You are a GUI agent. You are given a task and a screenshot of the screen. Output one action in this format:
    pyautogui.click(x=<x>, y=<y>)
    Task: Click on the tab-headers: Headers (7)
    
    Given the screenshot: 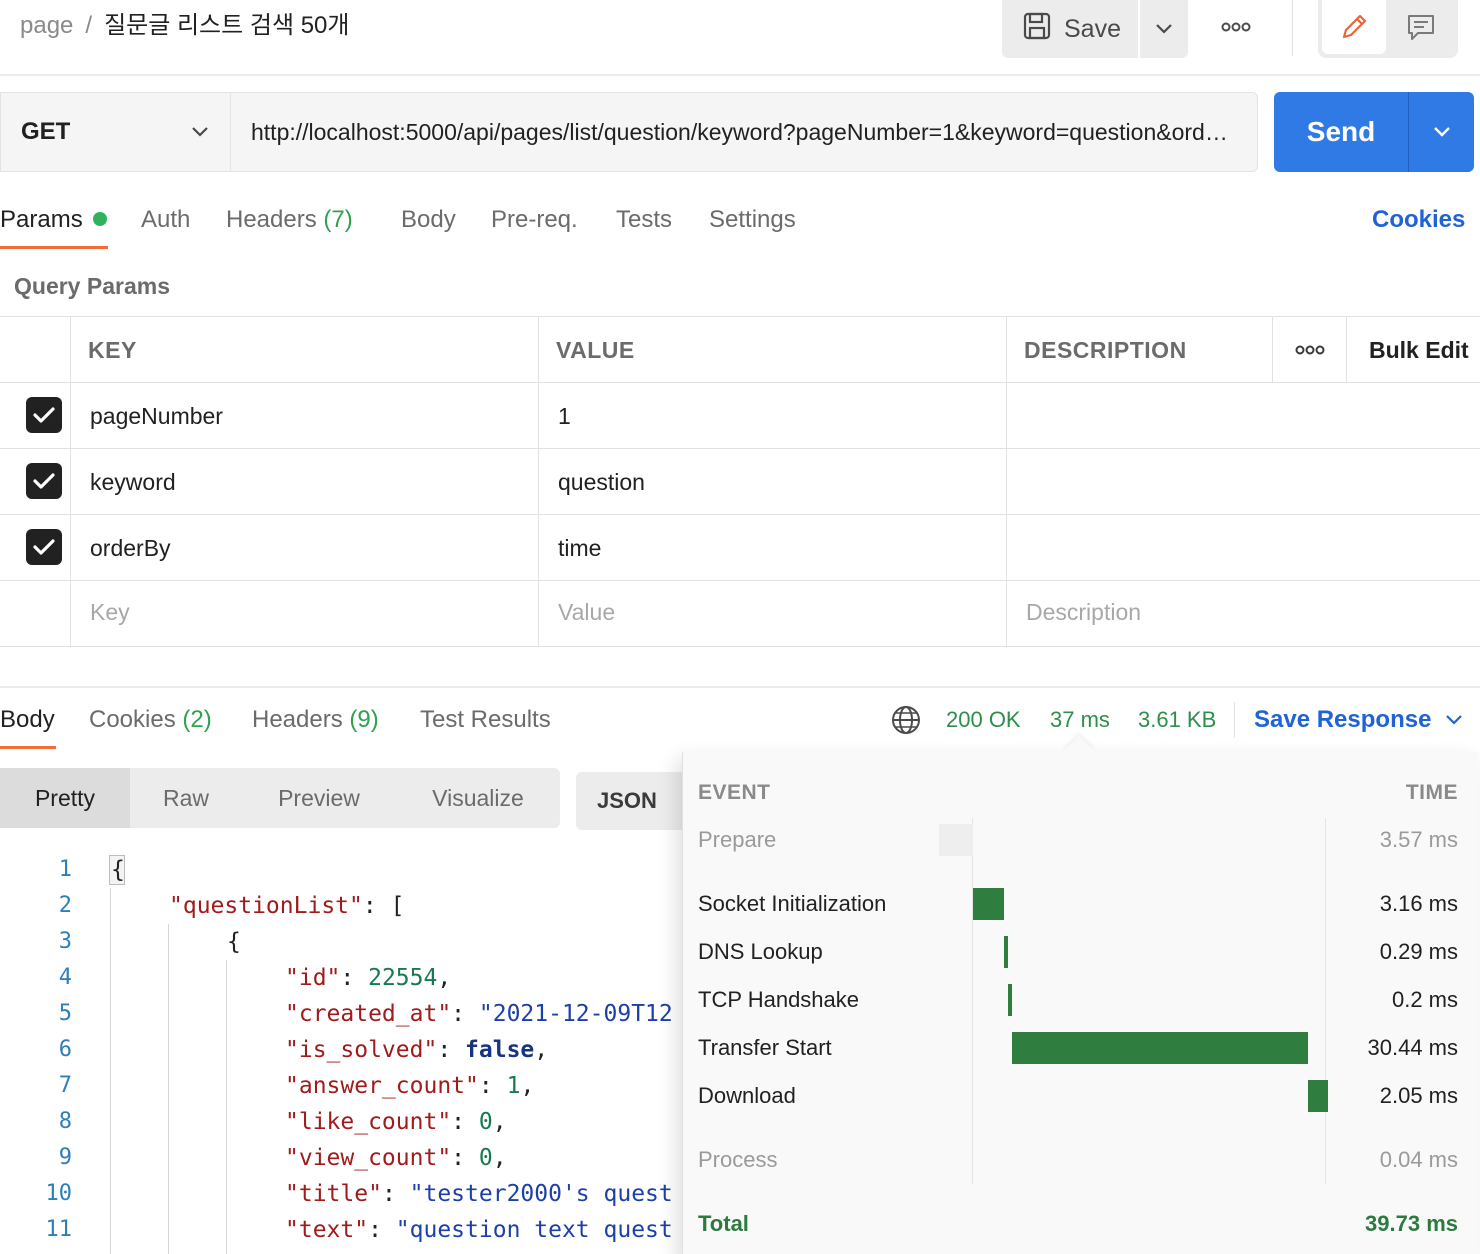 What is the action you would take?
    pyautogui.click(x=289, y=220)
    